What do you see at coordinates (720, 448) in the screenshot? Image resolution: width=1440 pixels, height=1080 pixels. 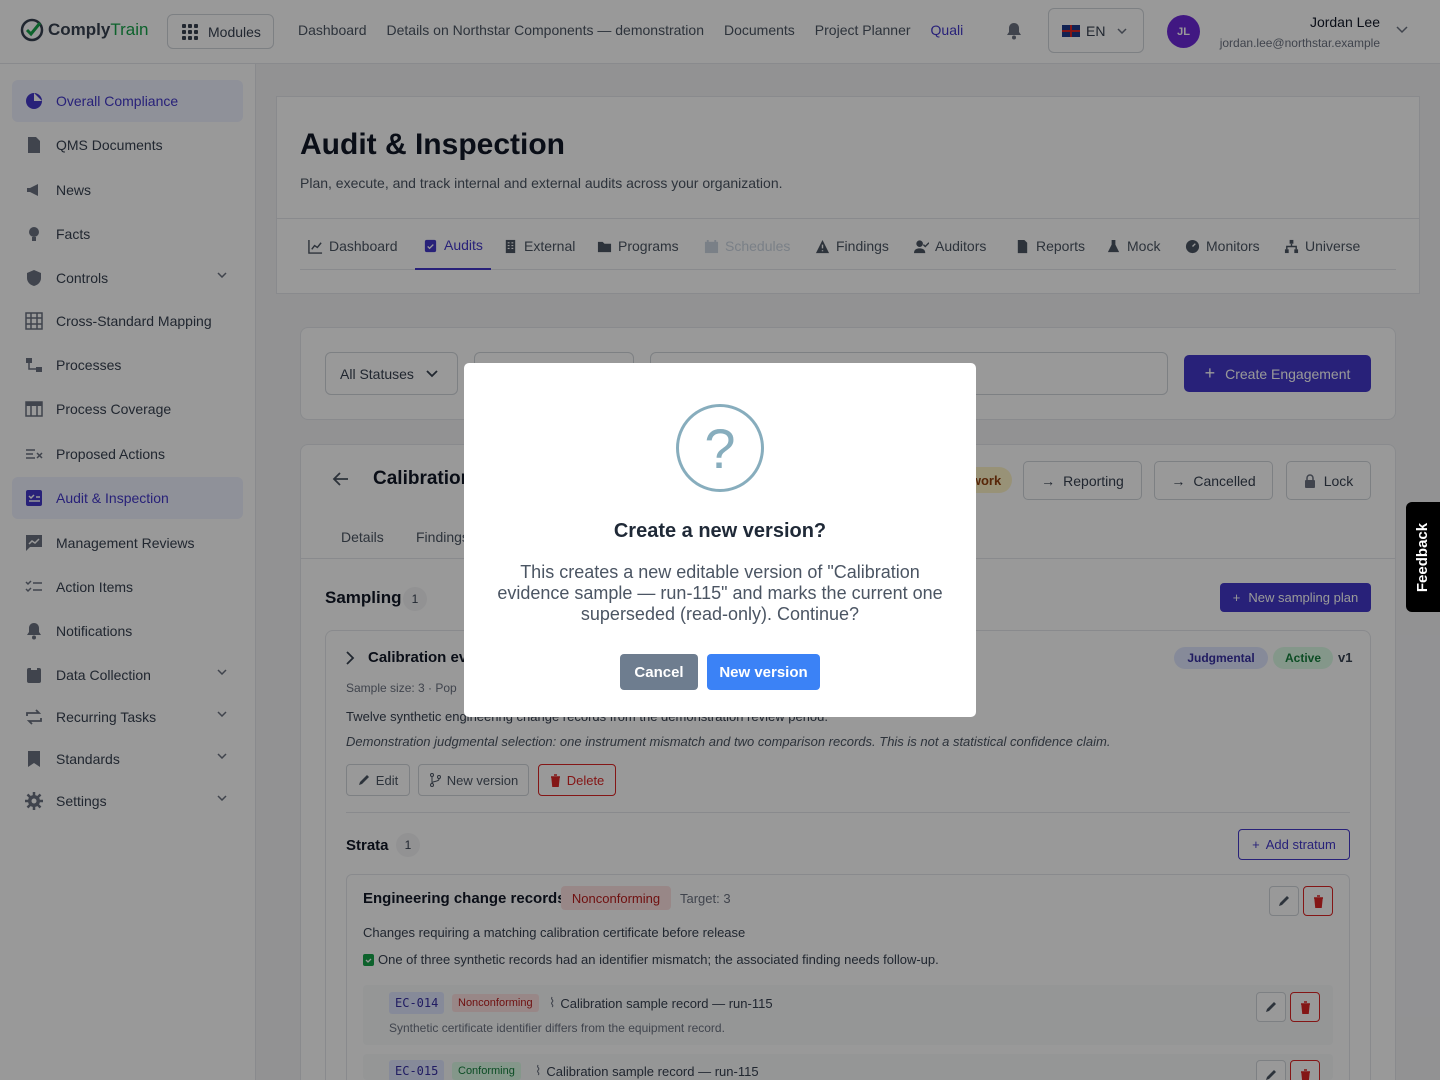 I see `question-icon: ?` at bounding box center [720, 448].